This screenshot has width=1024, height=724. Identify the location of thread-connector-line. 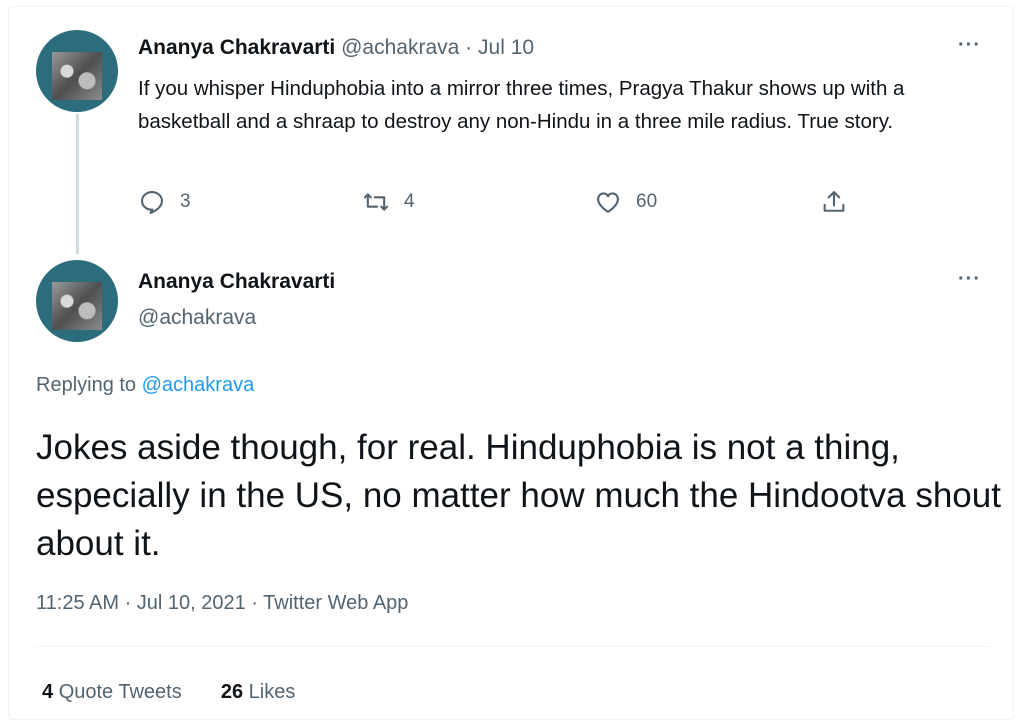
(77, 184).